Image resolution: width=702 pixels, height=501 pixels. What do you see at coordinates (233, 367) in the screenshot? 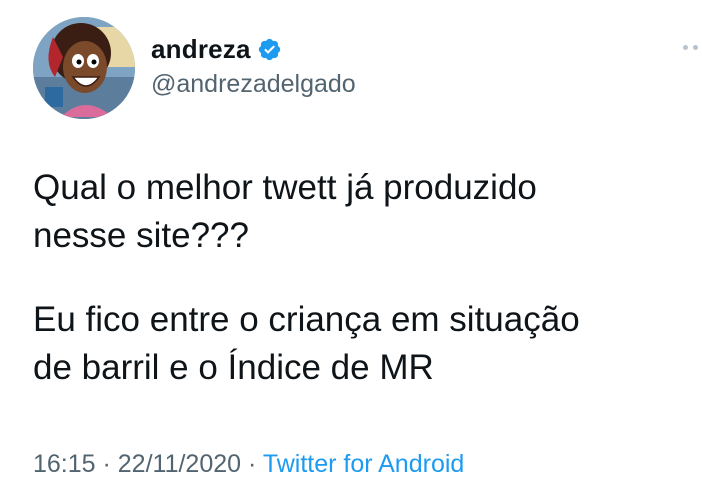
I see `tweet-text-line: de barril e o Índice de MR` at bounding box center [233, 367].